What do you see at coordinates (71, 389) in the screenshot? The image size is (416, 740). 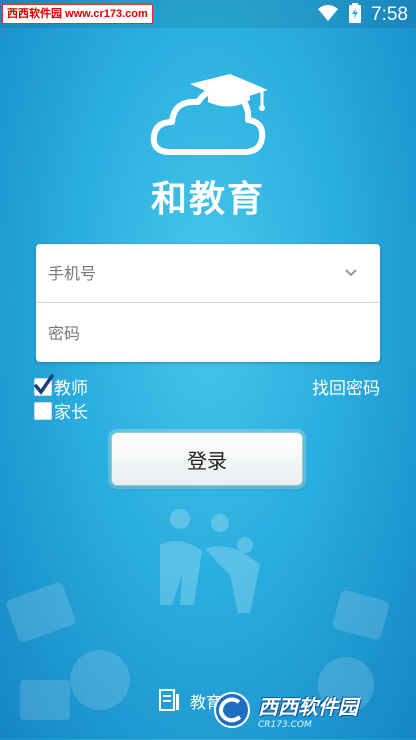 I see `teacher-label: 教师` at bounding box center [71, 389].